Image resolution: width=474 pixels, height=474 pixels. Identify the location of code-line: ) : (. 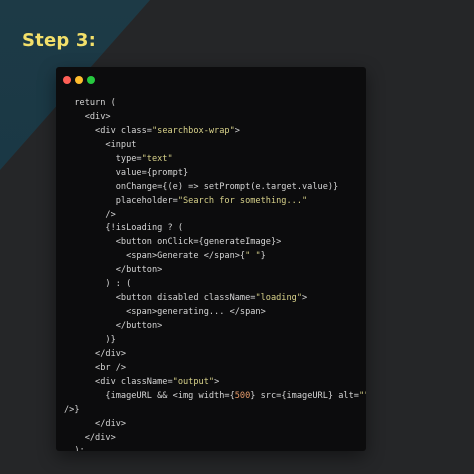
(214, 285).